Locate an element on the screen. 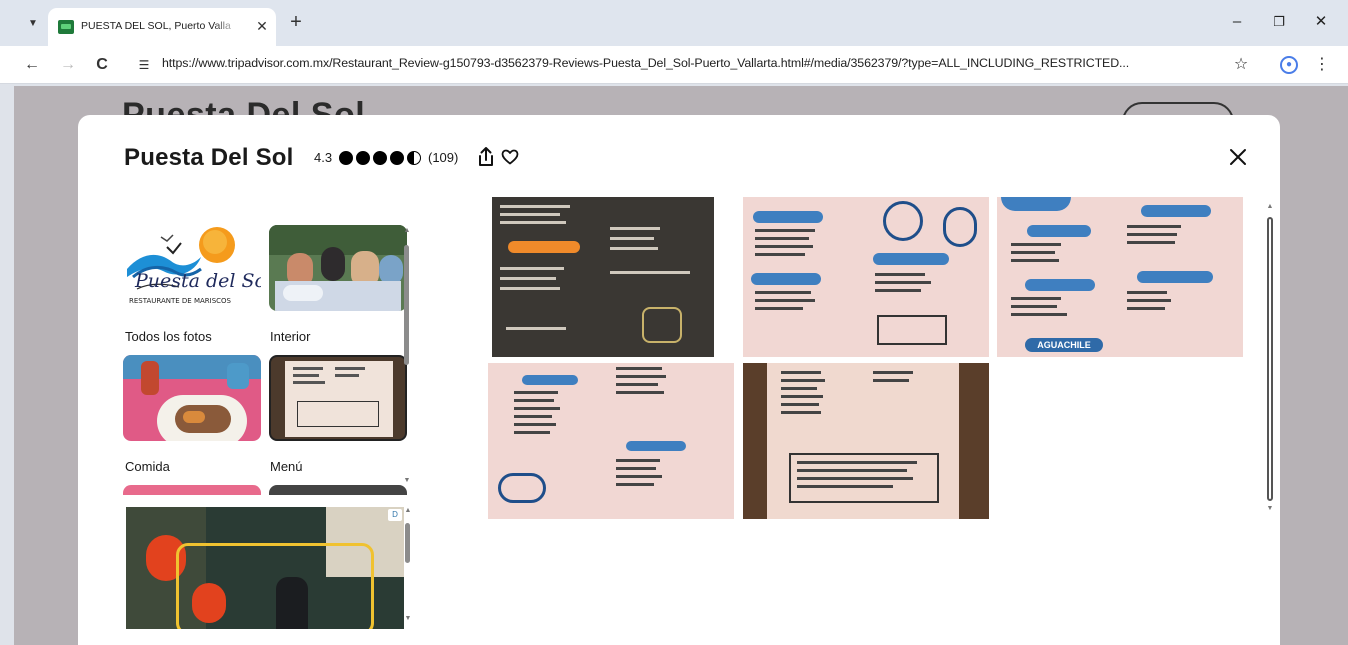 The image size is (1348, 645). svg-text: RESTAURANTE DE MARISCOS is located at coordinates (180, 301).